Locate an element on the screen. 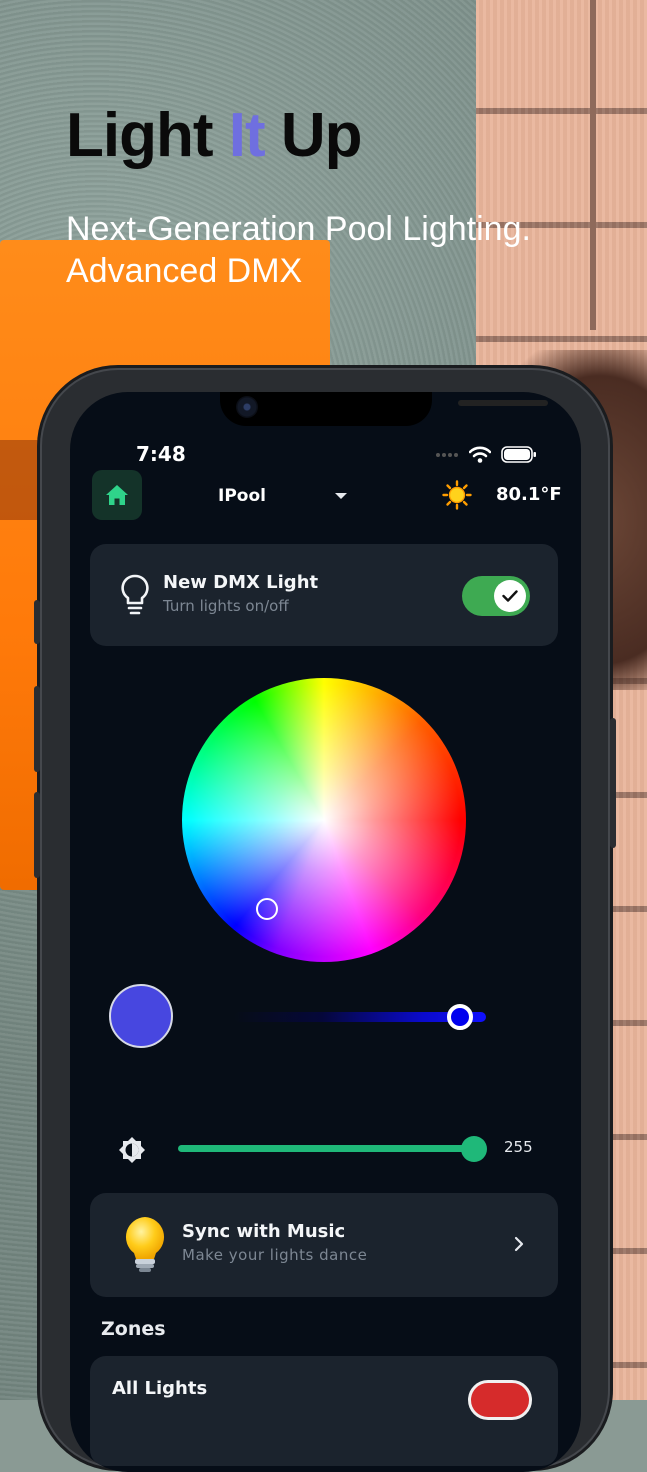 The width and height of the screenshot is (647, 1472). color-intensity-slider-handle is located at coordinates (460, 1017).